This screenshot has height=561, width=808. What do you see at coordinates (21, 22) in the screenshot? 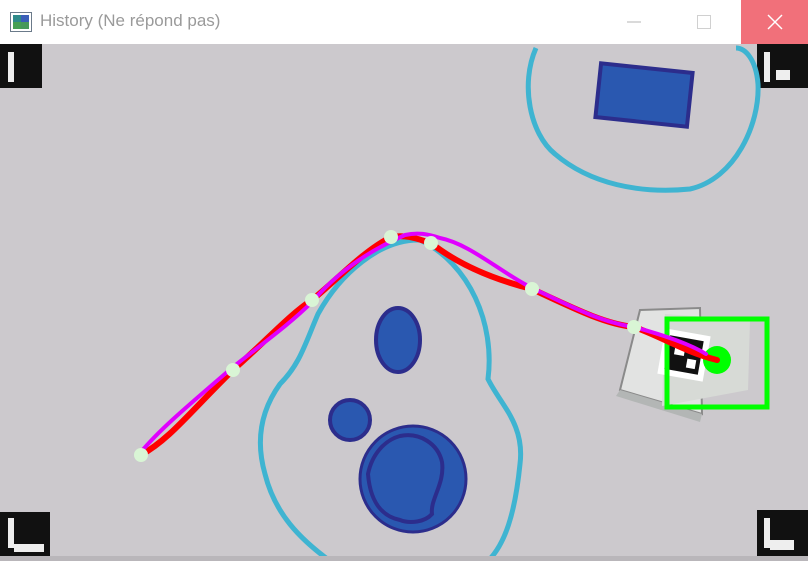
I see `app-window-icon` at bounding box center [21, 22].